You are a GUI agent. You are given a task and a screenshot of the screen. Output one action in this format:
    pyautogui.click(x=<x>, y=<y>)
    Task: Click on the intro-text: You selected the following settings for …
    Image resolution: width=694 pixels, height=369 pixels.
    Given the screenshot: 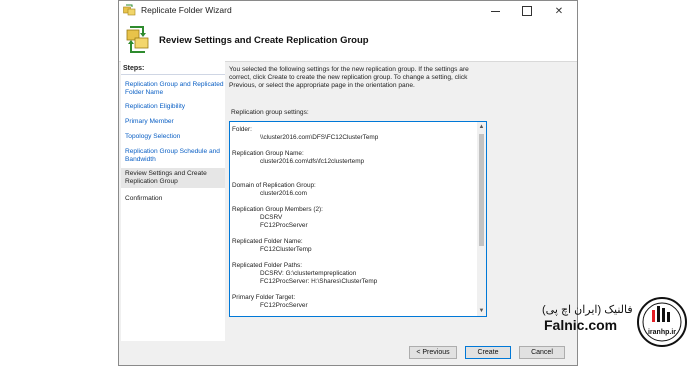 What is the action you would take?
    pyautogui.click(x=349, y=77)
    